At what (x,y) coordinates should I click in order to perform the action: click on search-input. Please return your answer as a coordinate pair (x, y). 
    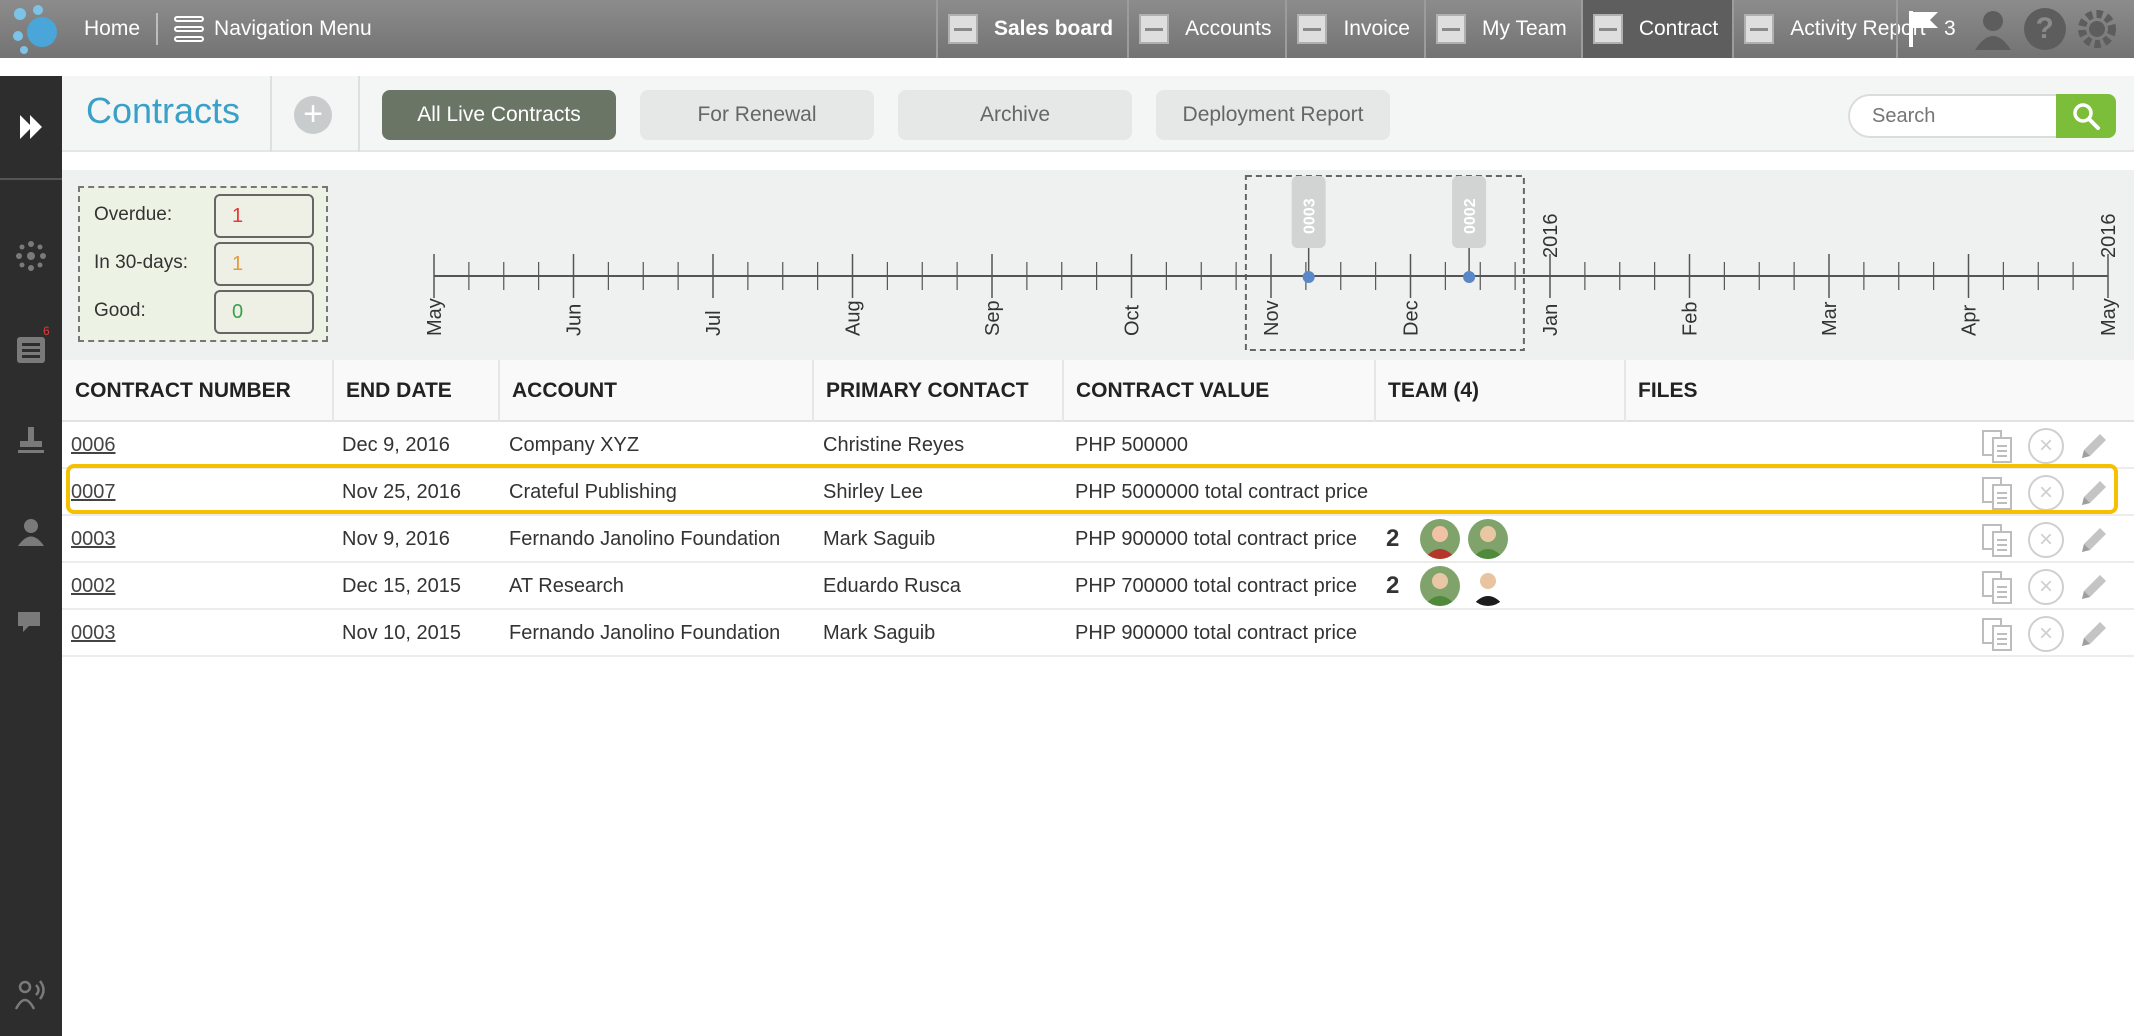
    Looking at the image, I should click on (1953, 116).